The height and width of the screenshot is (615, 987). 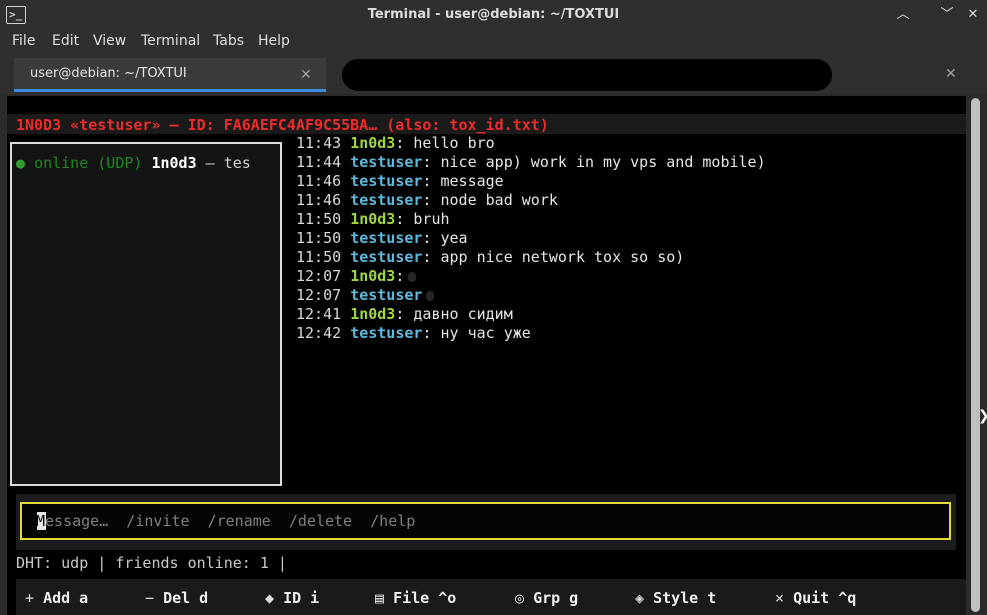 What do you see at coordinates (982, 418) in the screenshot?
I see `mouse-pointer-icon: ❯` at bounding box center [982, 418].